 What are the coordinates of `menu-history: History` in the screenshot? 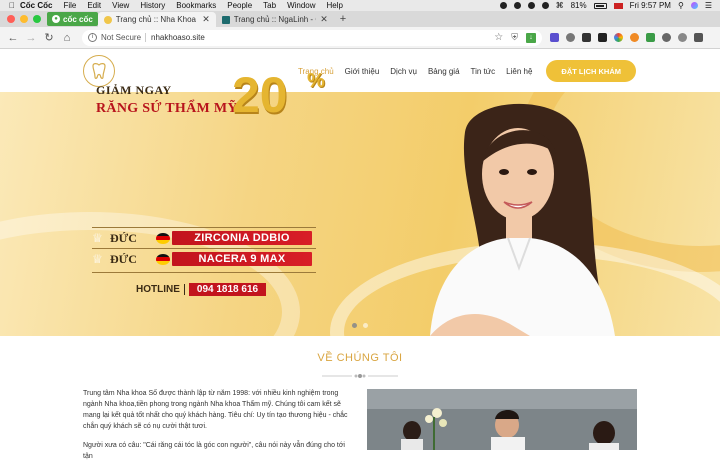 It's located at (152, 5).